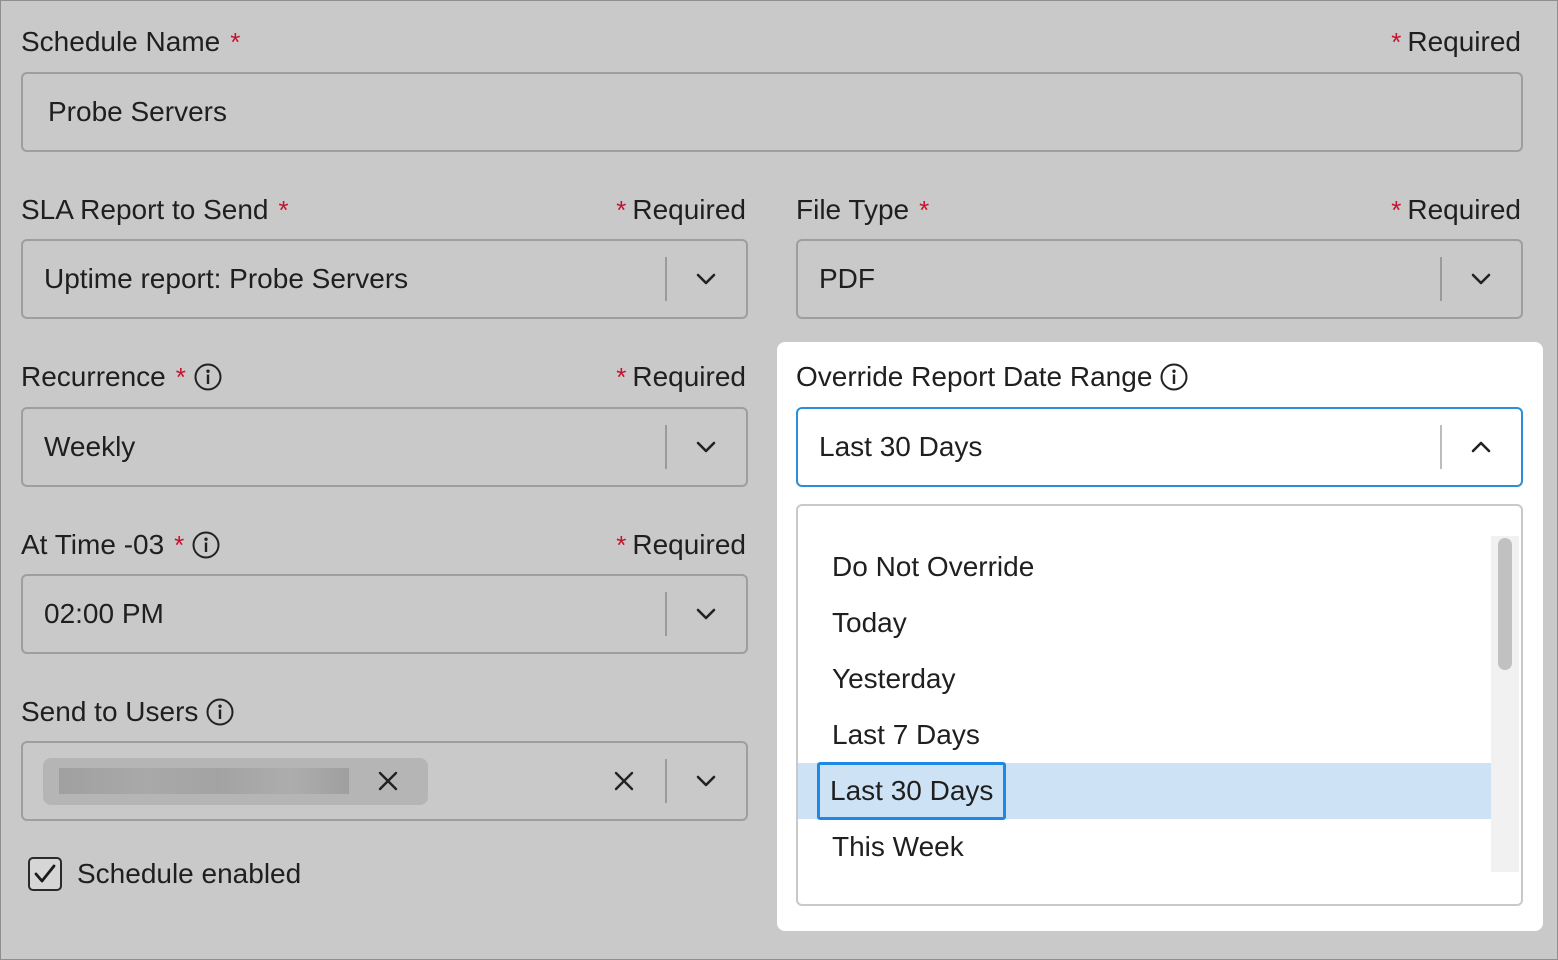  I want to click on sla-report-select: Uptime report: Probe Servers, so click(384, 279).